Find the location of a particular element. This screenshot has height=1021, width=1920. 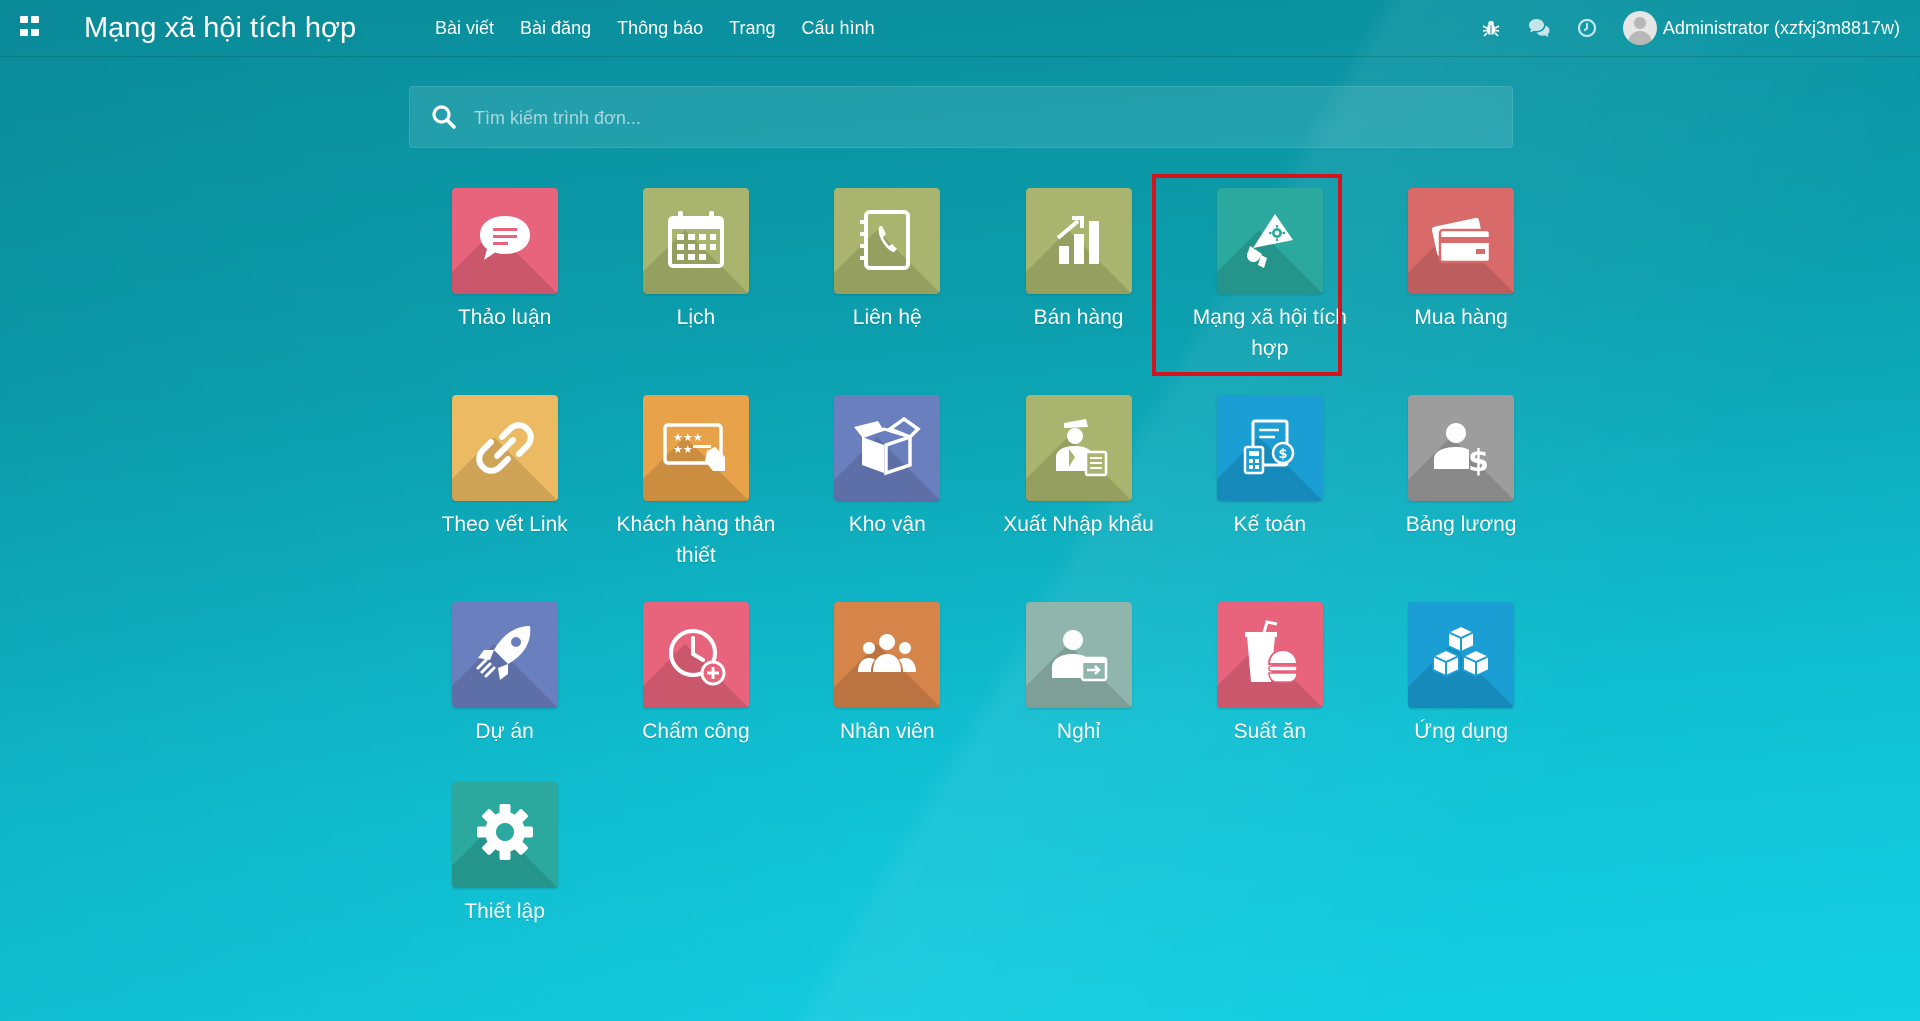

app-label: Liên hệ is located at coordinates (887, 317).